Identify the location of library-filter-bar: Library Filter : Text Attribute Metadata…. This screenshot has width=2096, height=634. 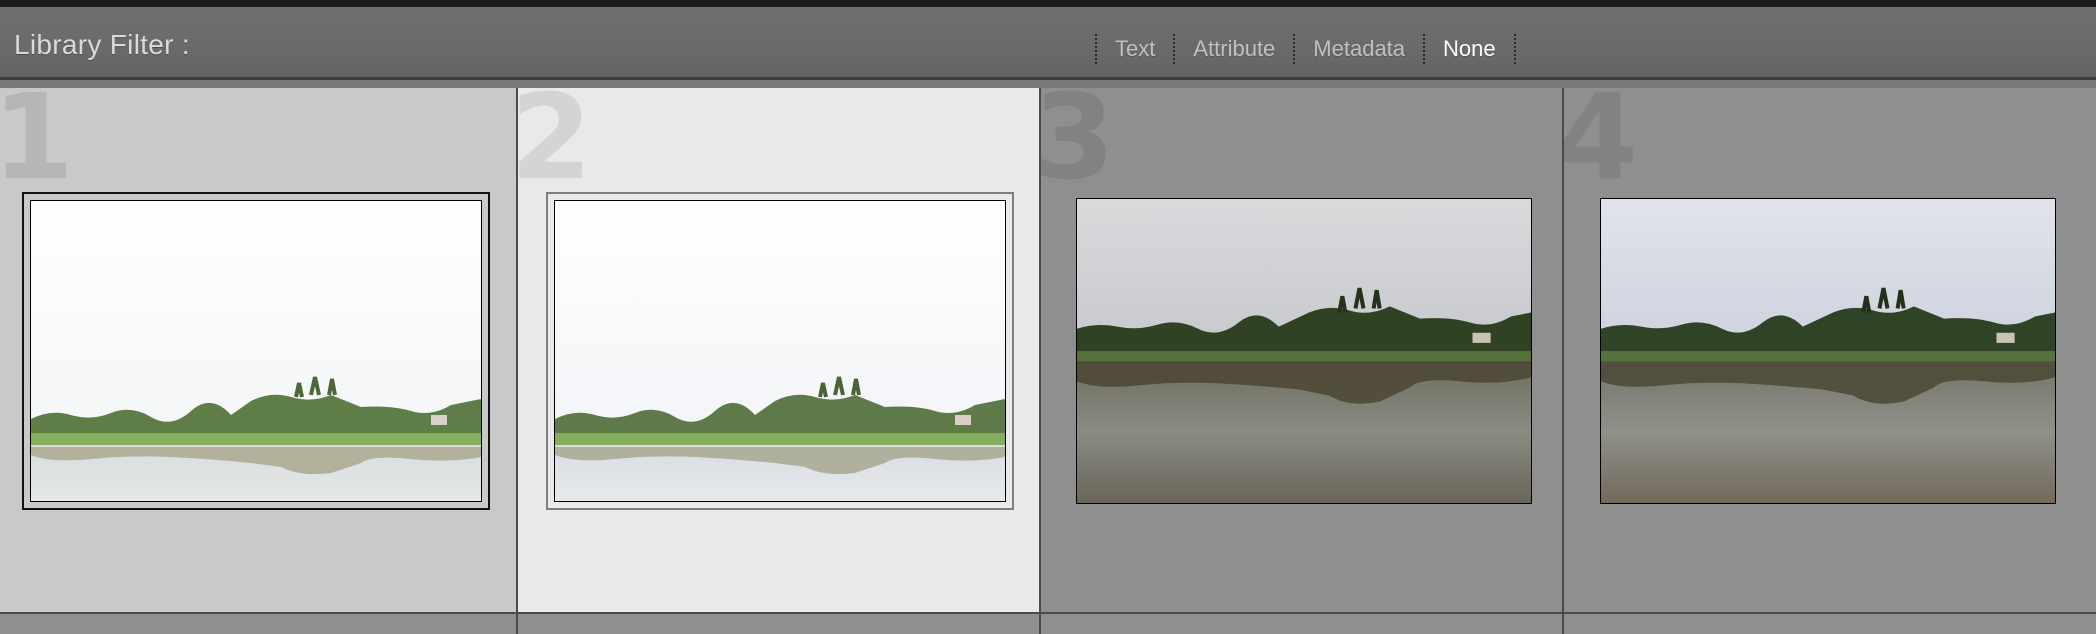
(1048, 43).